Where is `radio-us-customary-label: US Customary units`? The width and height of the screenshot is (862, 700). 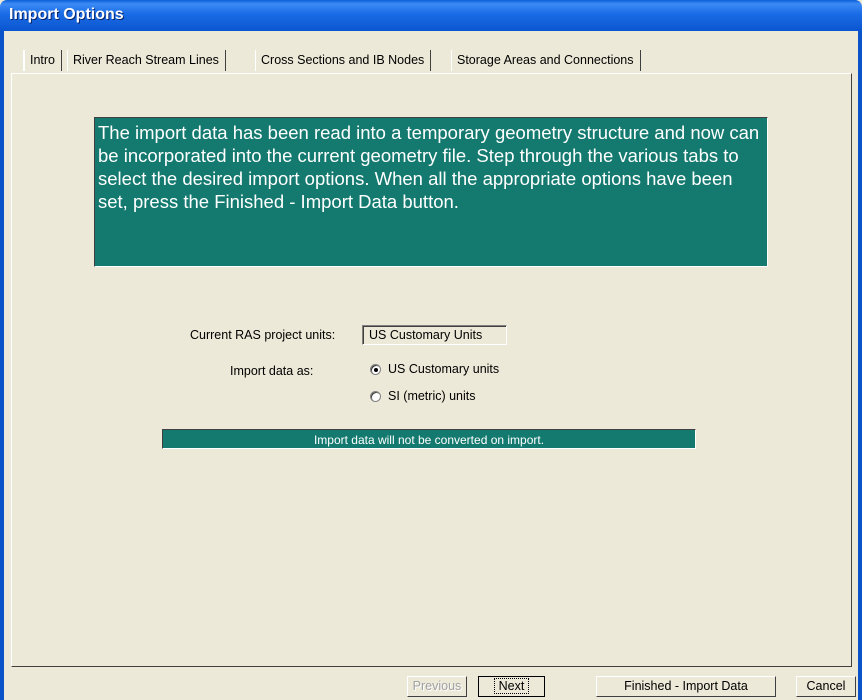 radio-us-customary-label: US Customary units is located at coordinates (444, 369).